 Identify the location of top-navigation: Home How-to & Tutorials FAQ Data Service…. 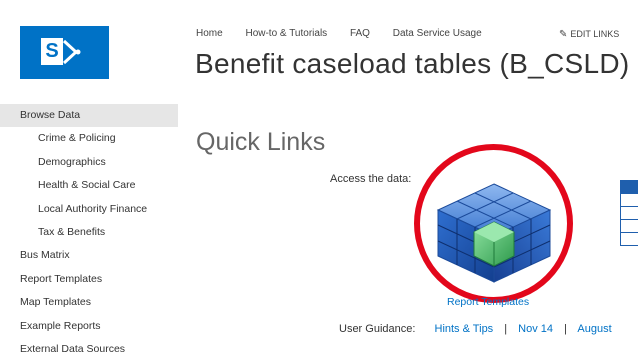
(349, 33).